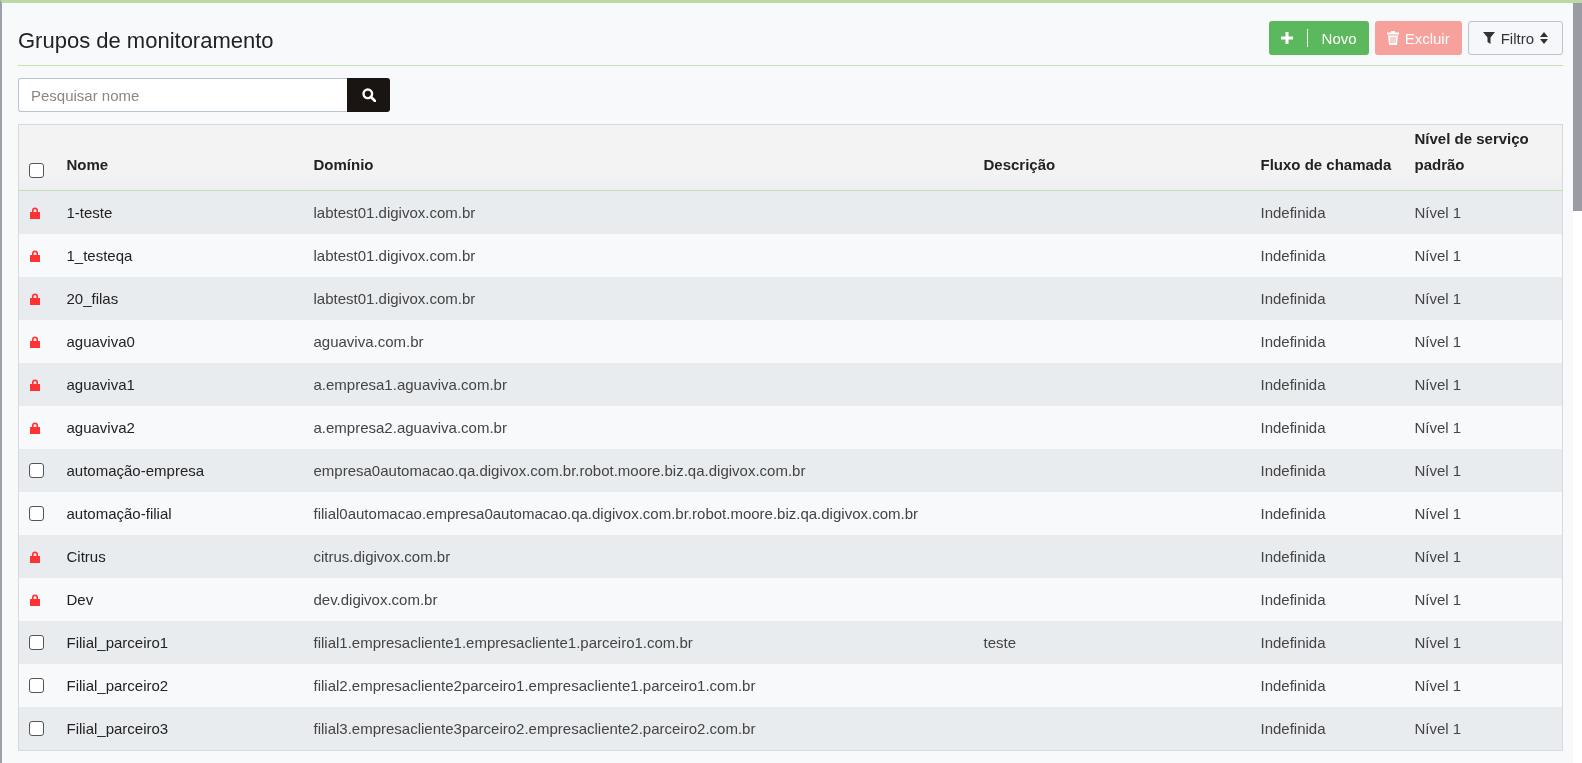 This screenshot has height=763, width=1582. What do you see at coordinates (503, 642) in the screenshot?
I see `table-cell: filial1.empresacliente1.empresacliente1.parceiro1.com.br` at bounding box center [503, 642].